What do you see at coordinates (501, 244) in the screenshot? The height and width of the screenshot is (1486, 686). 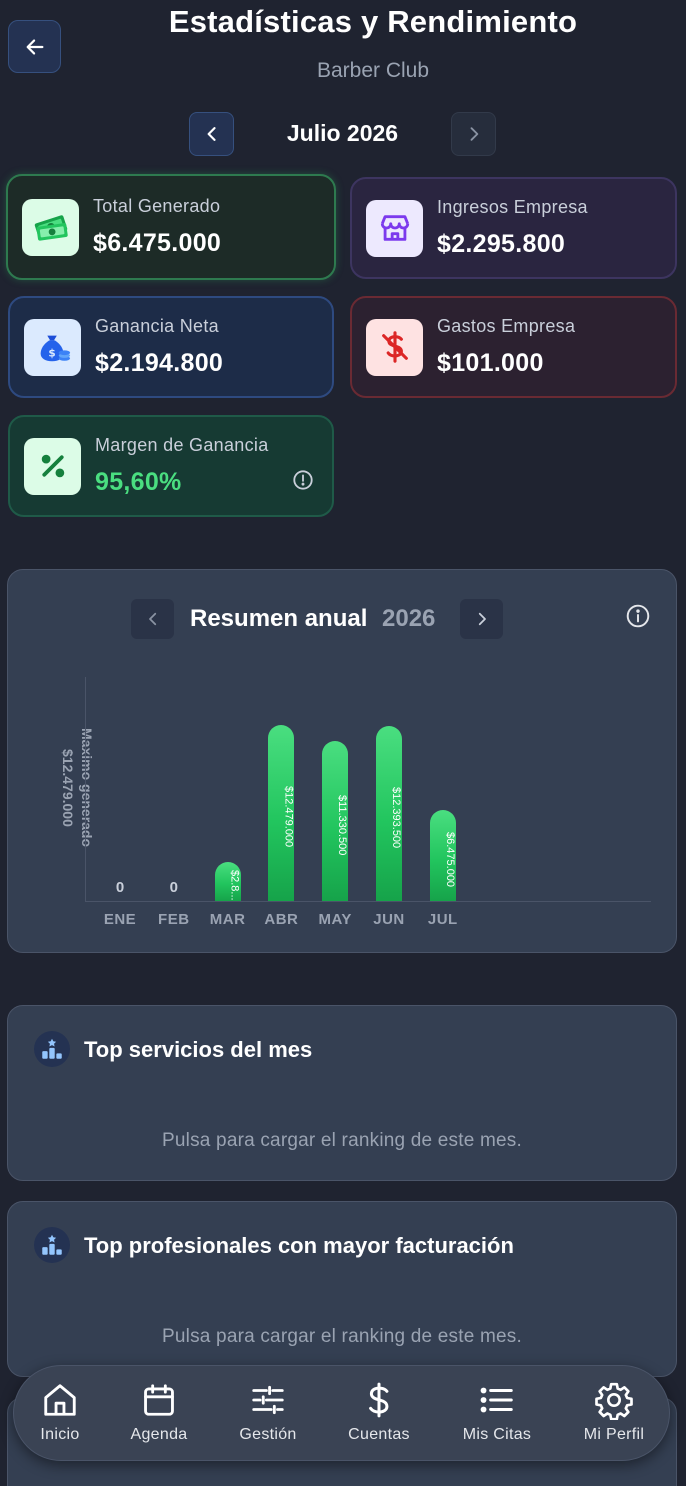 I see `company-income-value: $2.295.800` at bounding box center [501, 244].